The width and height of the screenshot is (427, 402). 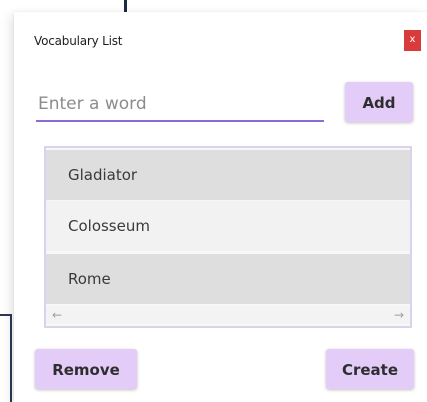 I want to click on list-item: Gladiator, so click(x=228, y=175).